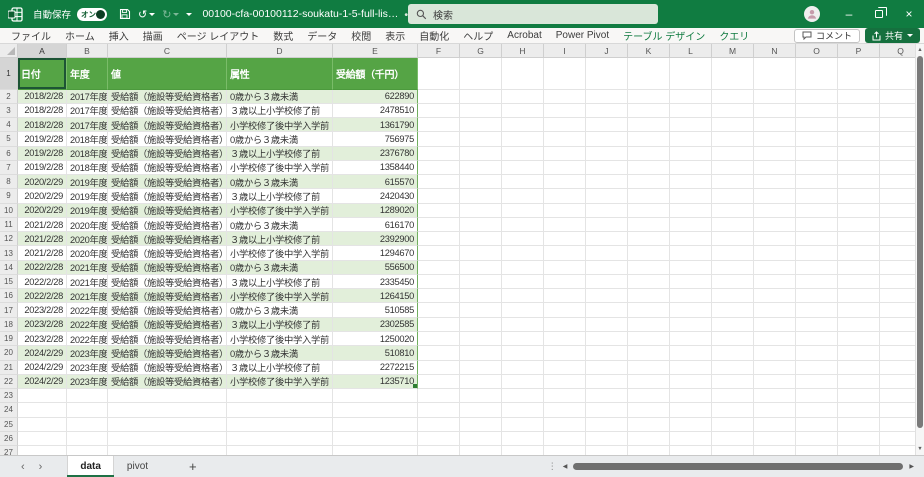  What do you see at coordinates (775, 210) in the screenshot?
I see `cell-N10` at bounding box center [775, 210].